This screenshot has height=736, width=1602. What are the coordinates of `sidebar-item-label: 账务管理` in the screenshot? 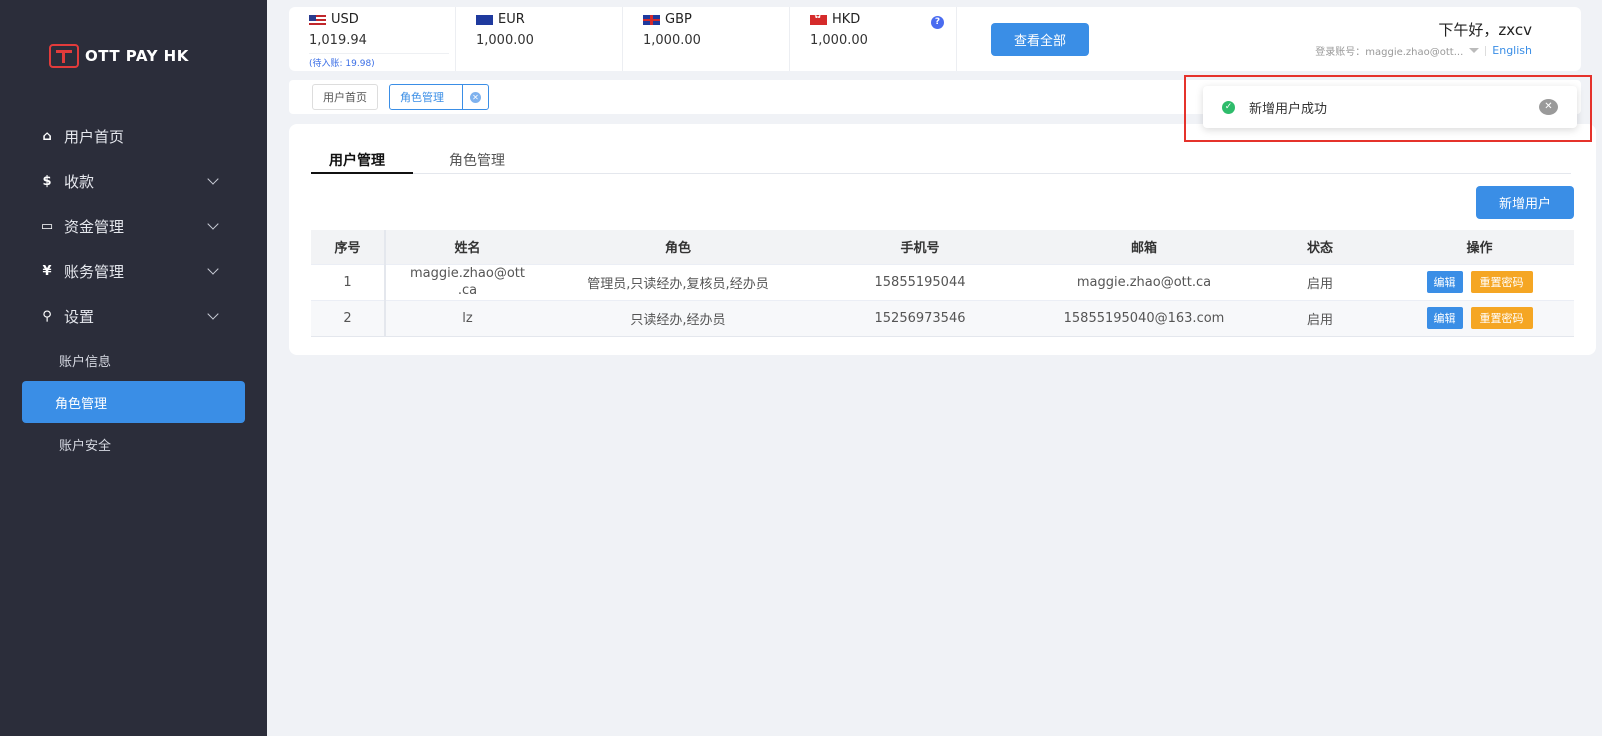 It's located at (94, 272).